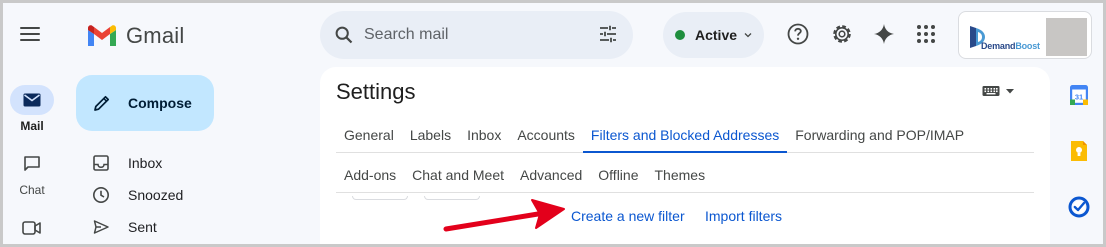 The image size is (1106, 247). I want to click on gmail-wordmark: Gmail, so click(155, 35).